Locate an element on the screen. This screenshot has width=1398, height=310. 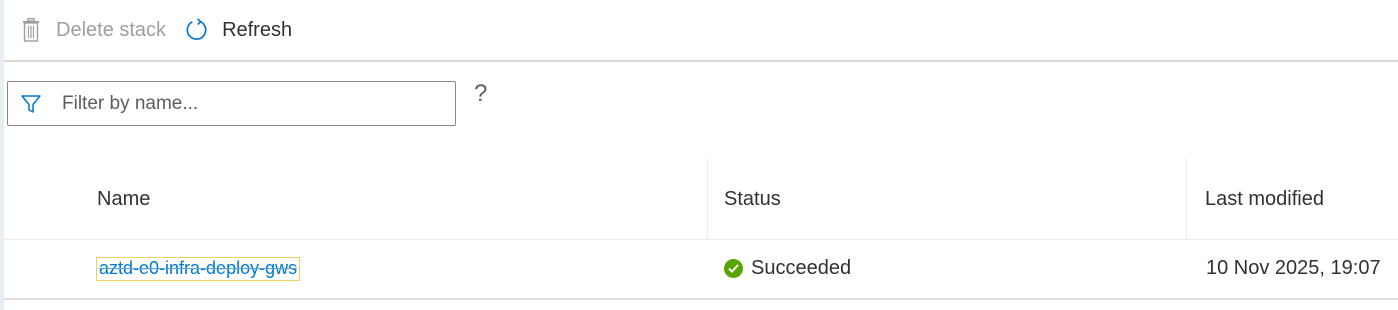
column-header-last-modified: Last modified is located at coordinates (1264, 199).